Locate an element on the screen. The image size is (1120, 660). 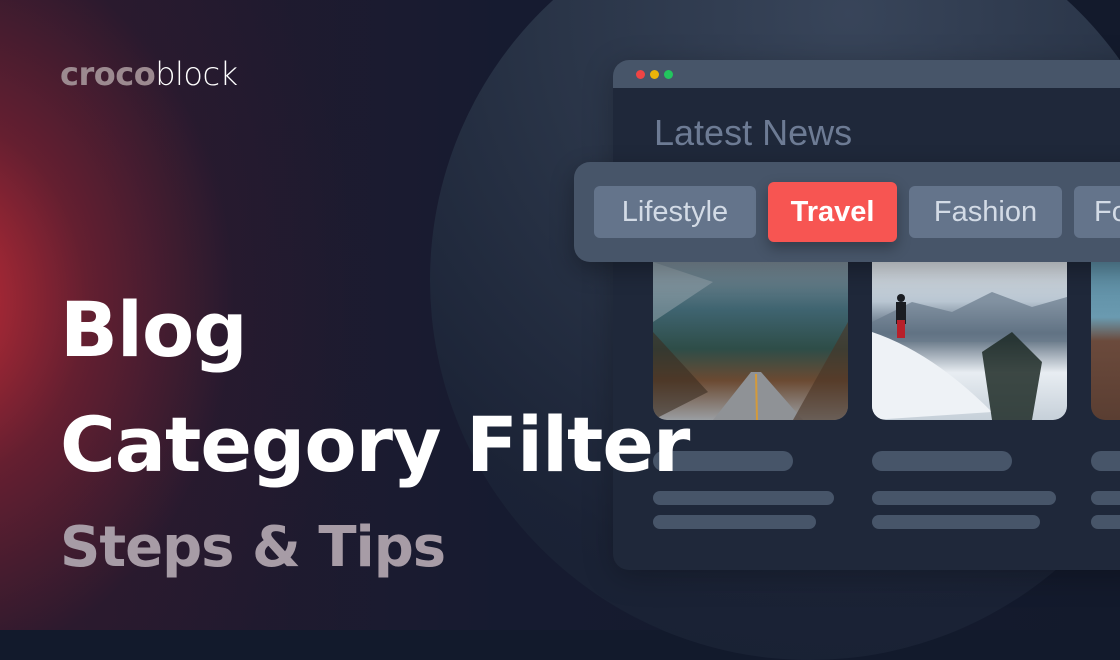
snow-photo-icon is located at coordinates (969, 356).